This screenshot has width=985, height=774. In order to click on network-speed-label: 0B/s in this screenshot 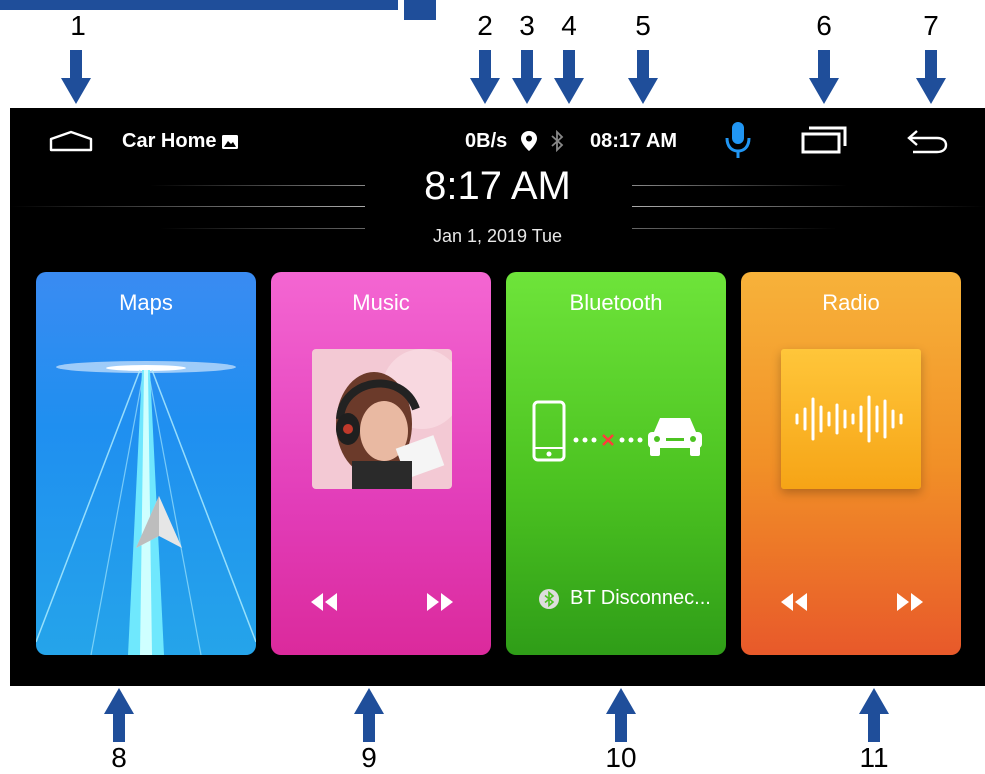, I will do `click(486, 141)`.